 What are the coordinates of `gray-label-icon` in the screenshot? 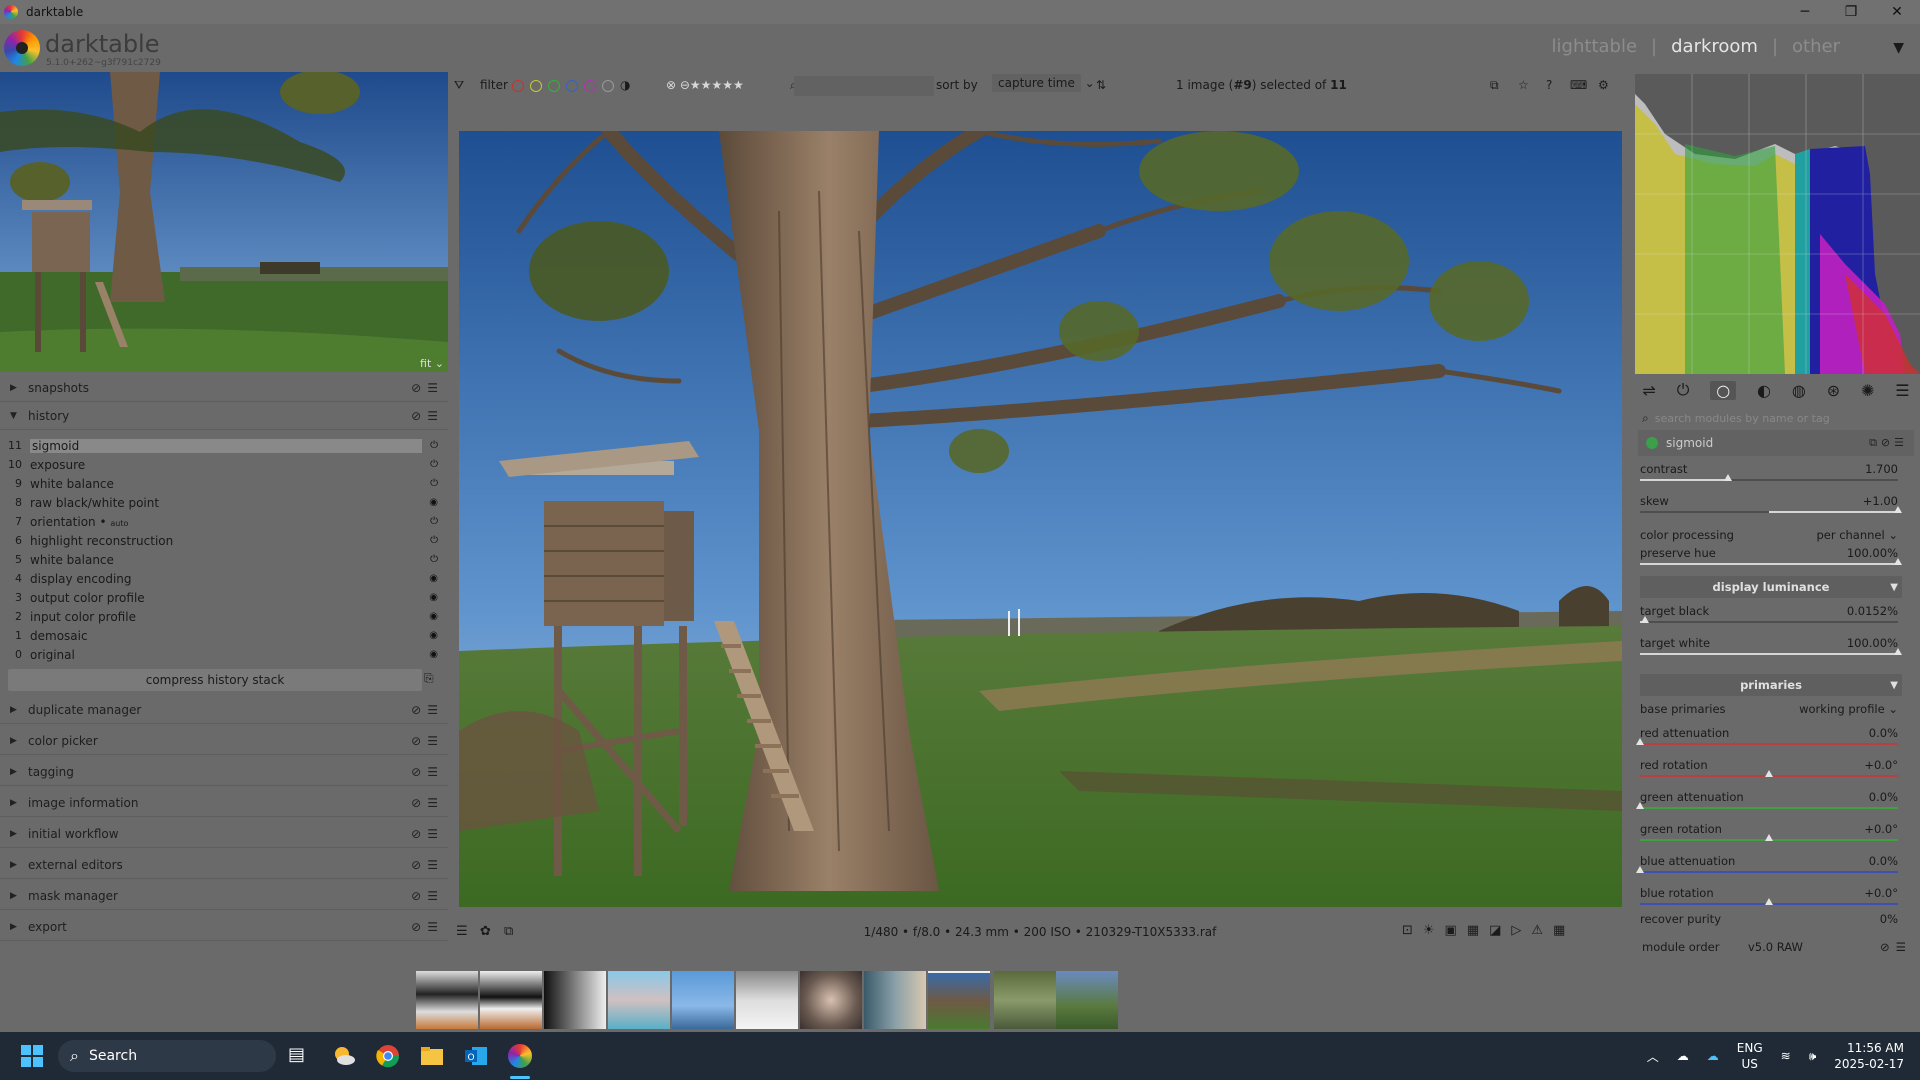 It's located at (608, 85).